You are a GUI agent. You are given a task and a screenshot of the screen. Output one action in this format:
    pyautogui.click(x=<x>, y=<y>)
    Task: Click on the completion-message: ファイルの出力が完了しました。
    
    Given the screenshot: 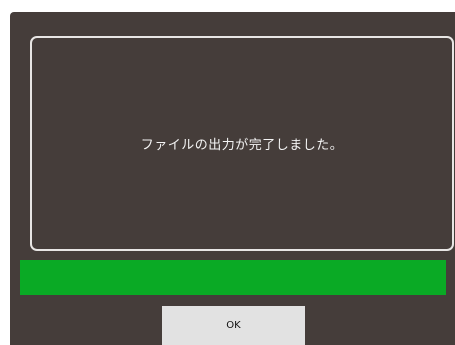 What is the action you would take?
    pyautogui.click(x=242, y=145)
    